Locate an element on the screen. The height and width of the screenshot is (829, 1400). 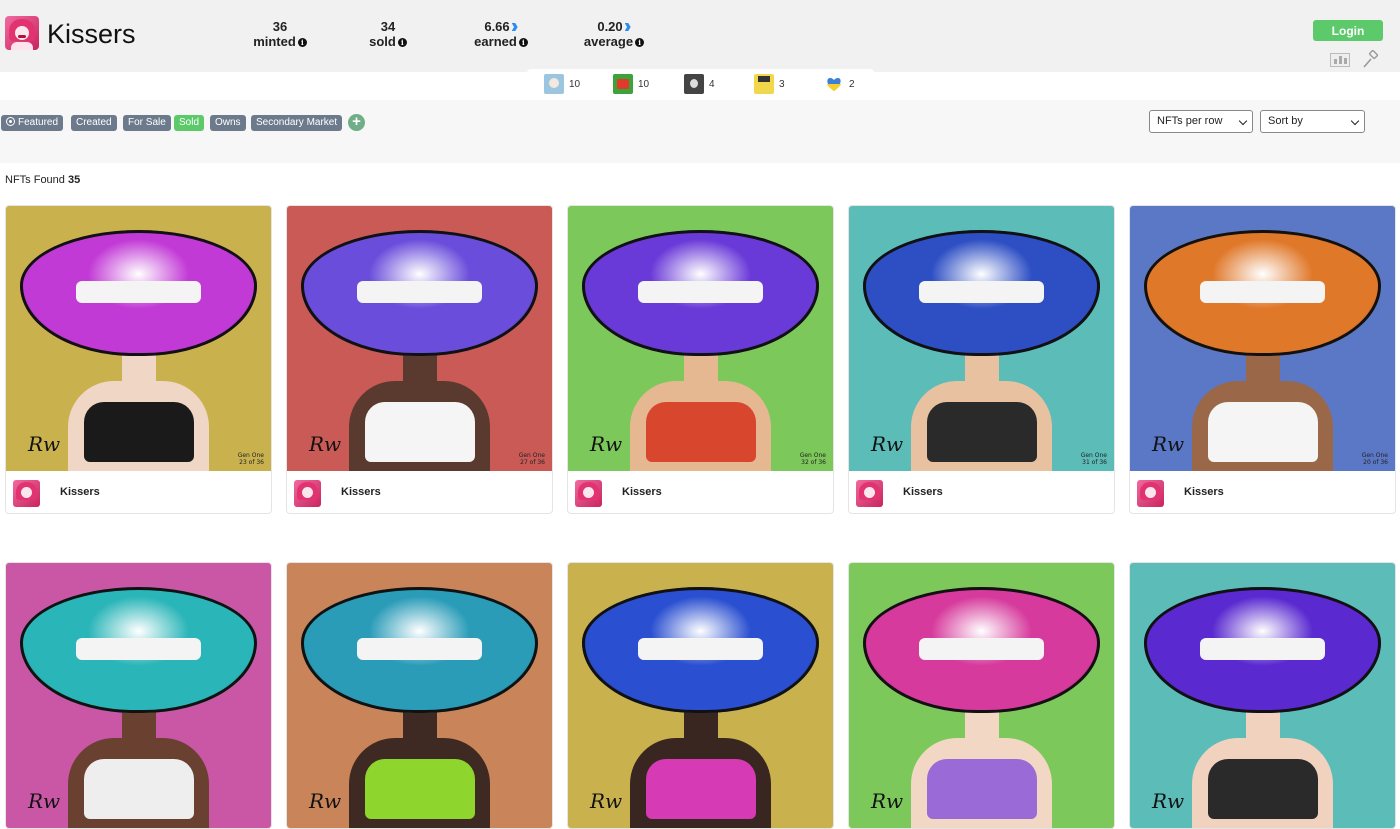
edition-label: Gen One 27 of 36 is located at coordinates (531, 459).